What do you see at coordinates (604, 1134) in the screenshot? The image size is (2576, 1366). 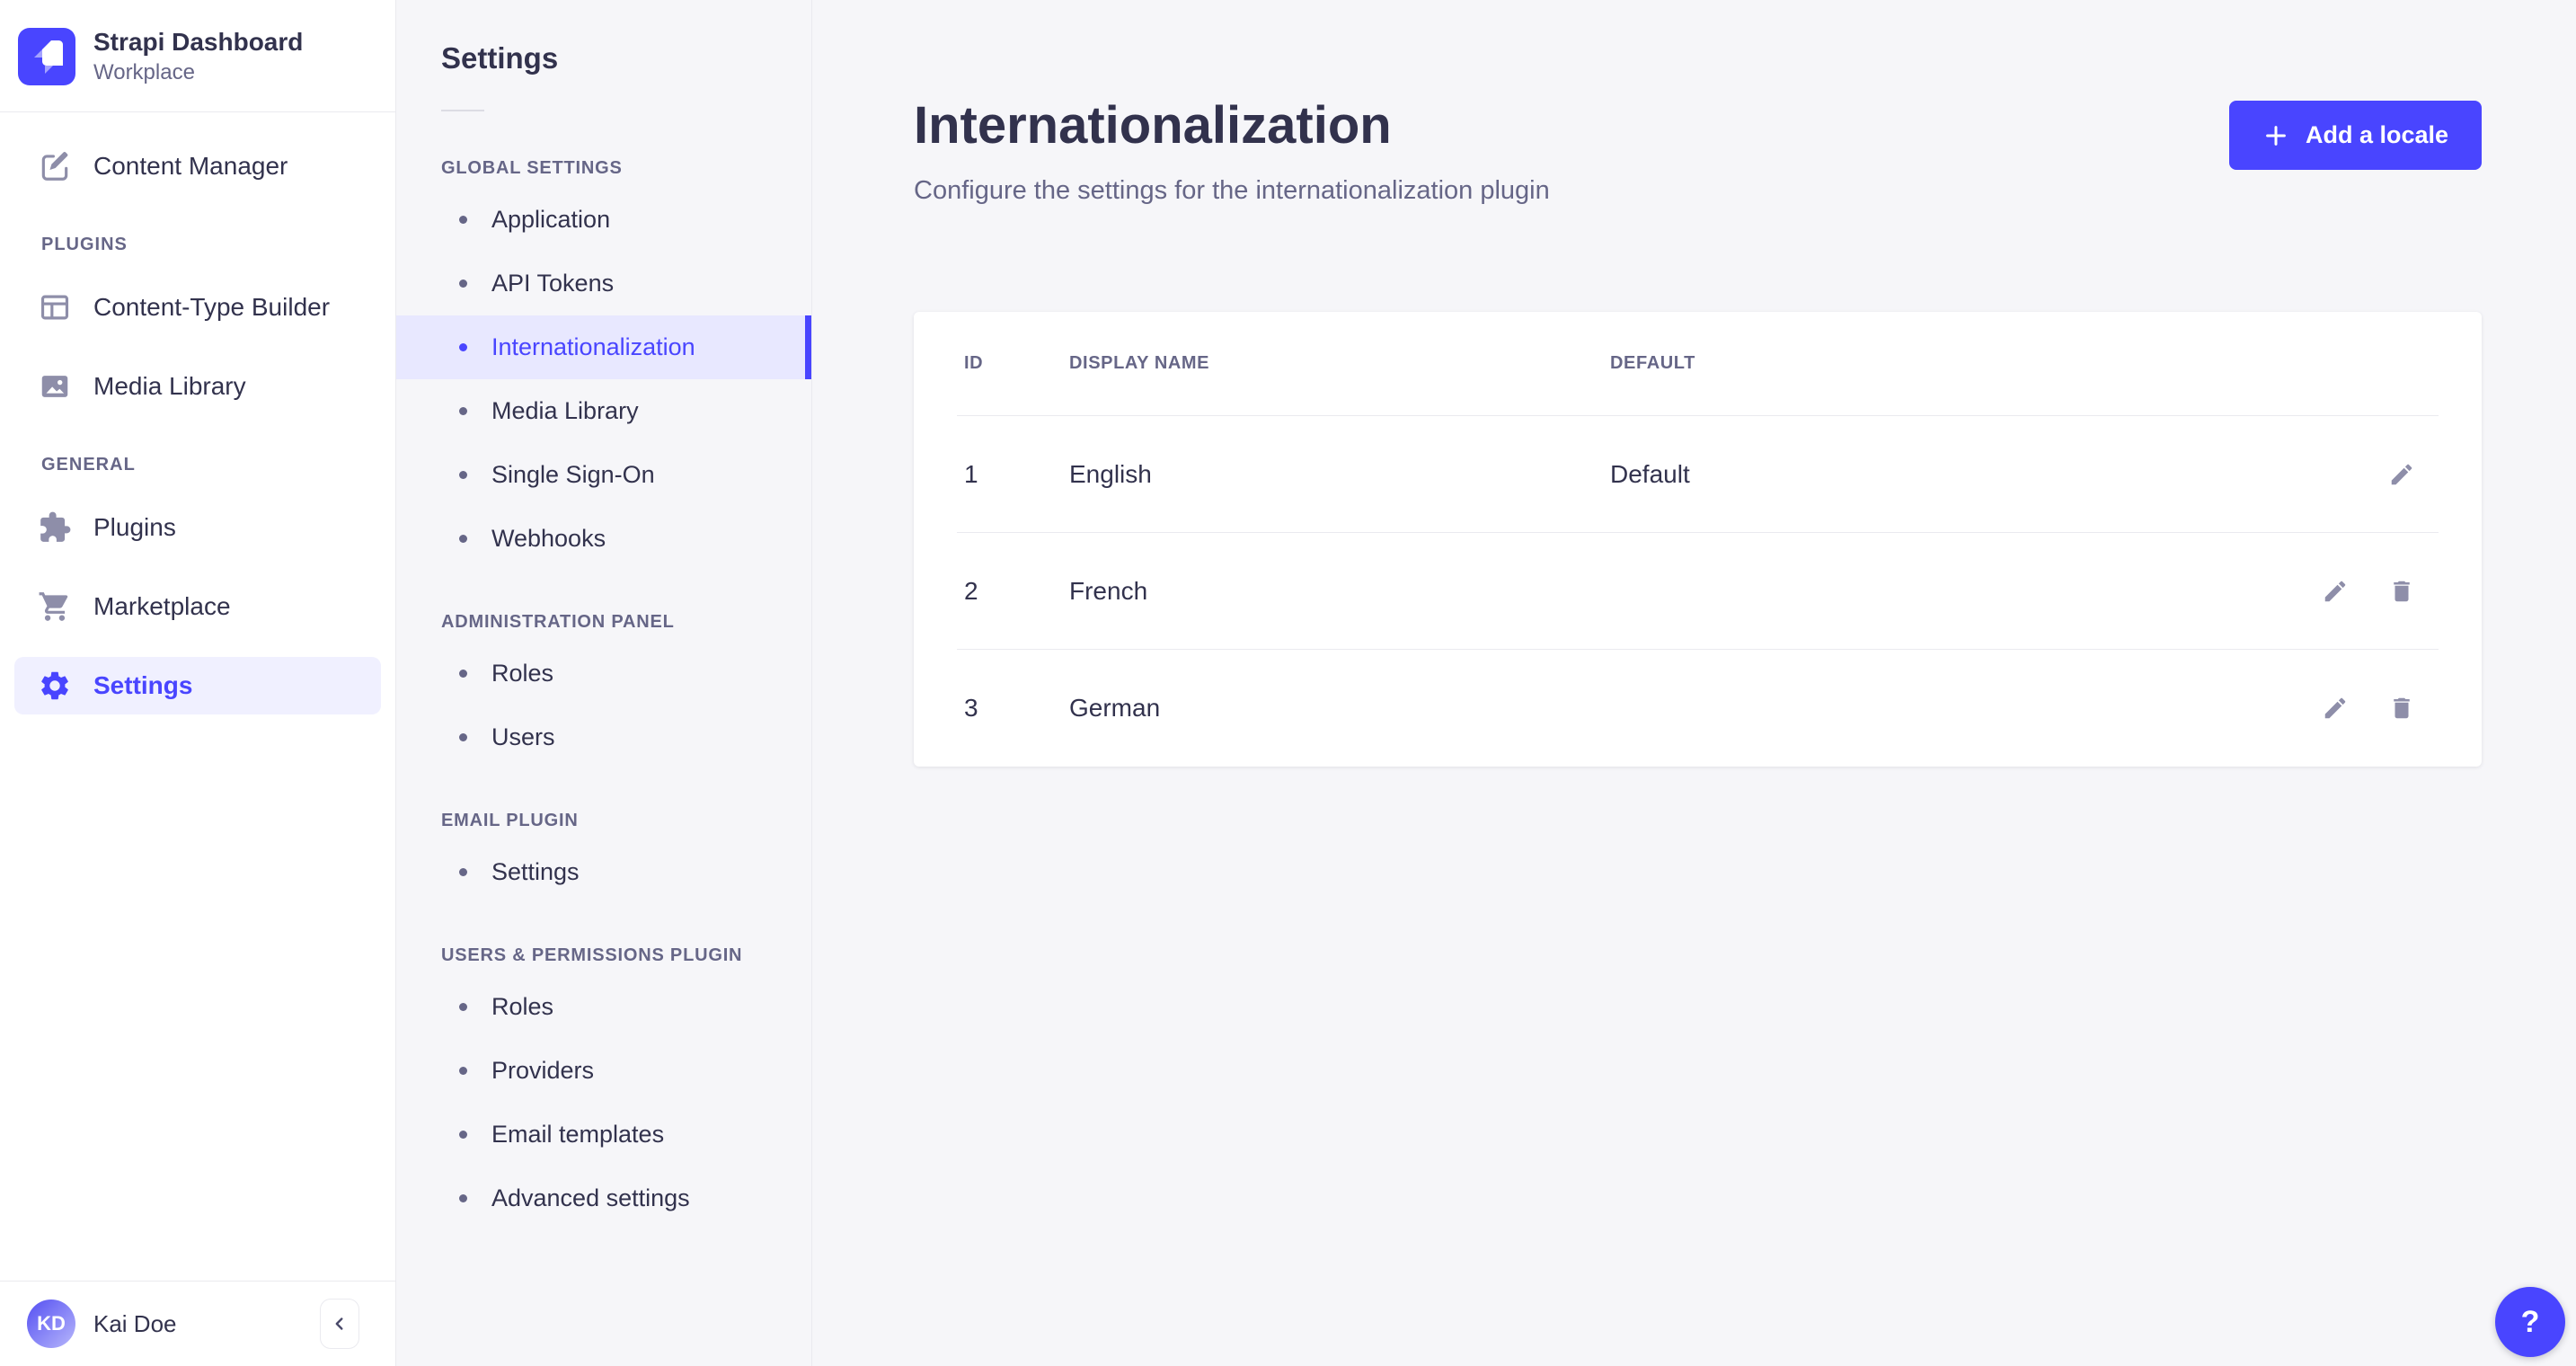 I see `subnav-item-email-templates: Email templates` at bounding box center [604, 1134].